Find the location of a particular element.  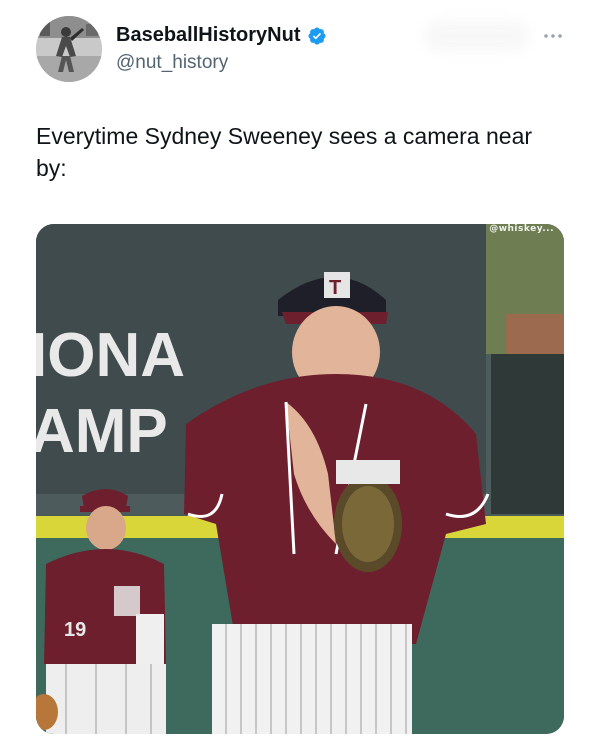

banner-text-line1: IONA is located at coordinates (110, 355).